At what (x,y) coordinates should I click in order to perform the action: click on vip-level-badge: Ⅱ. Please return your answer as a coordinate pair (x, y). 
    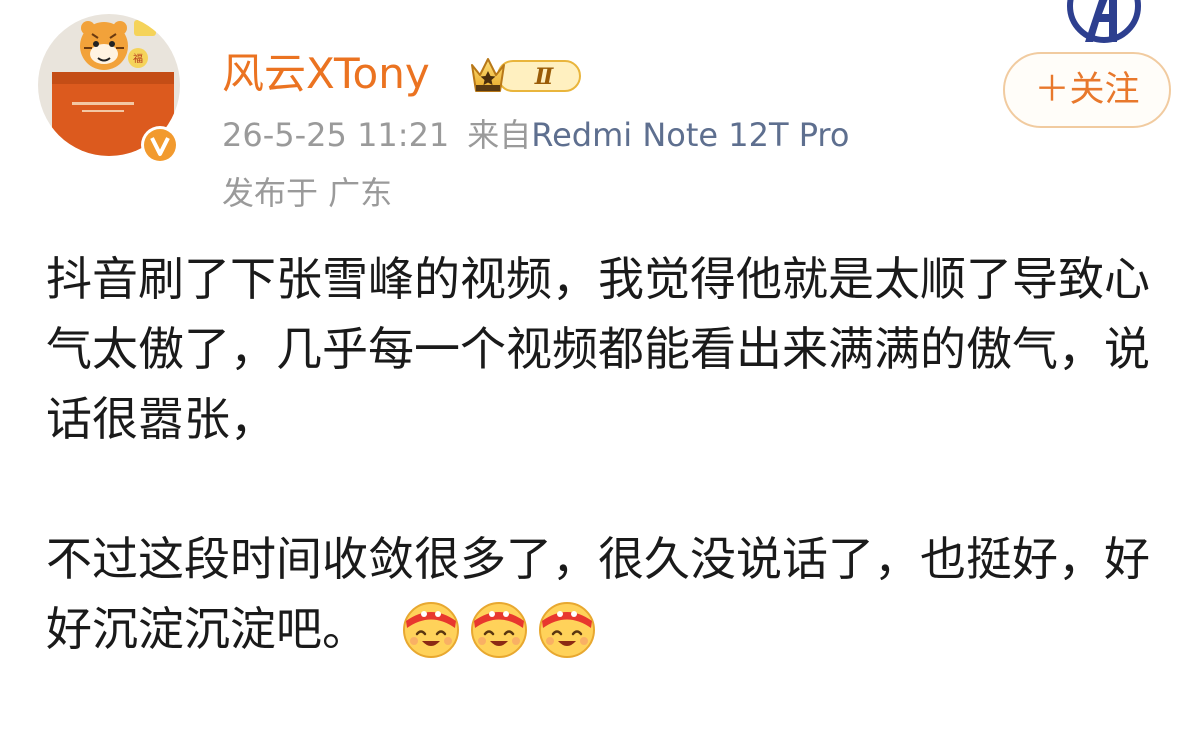
    Looking at the image, I should click on (526, 75).